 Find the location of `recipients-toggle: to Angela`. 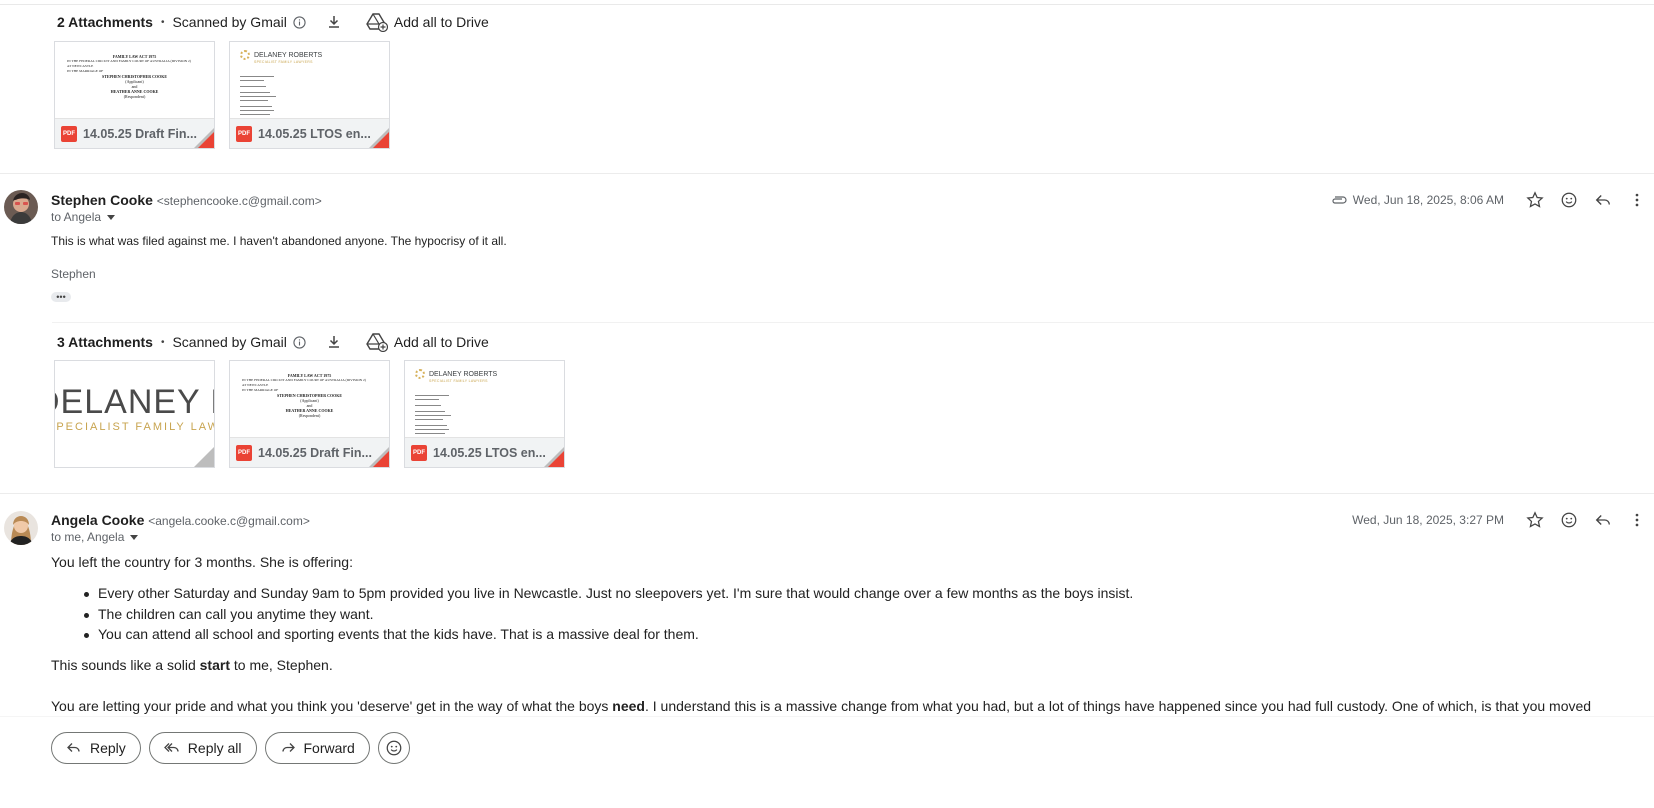

recipients-toggle: to Angela is located at coordinates (83, 217).